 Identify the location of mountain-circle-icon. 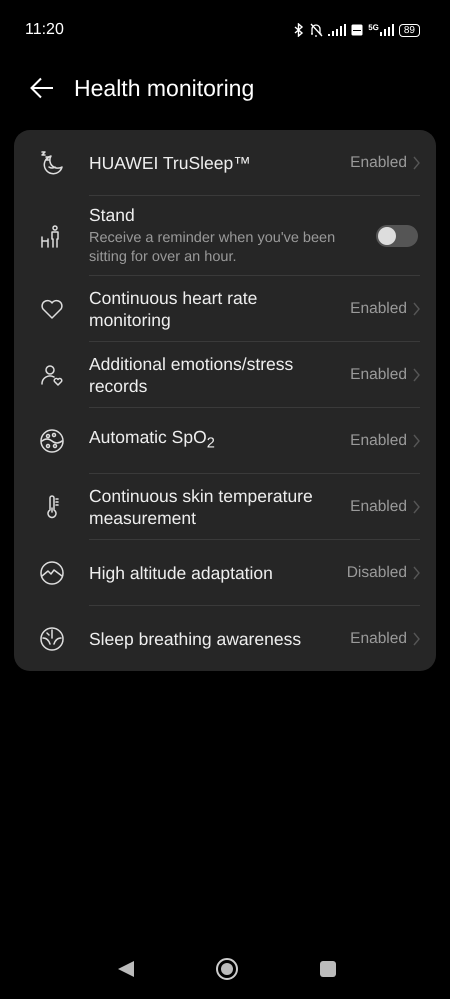
(52, 573).